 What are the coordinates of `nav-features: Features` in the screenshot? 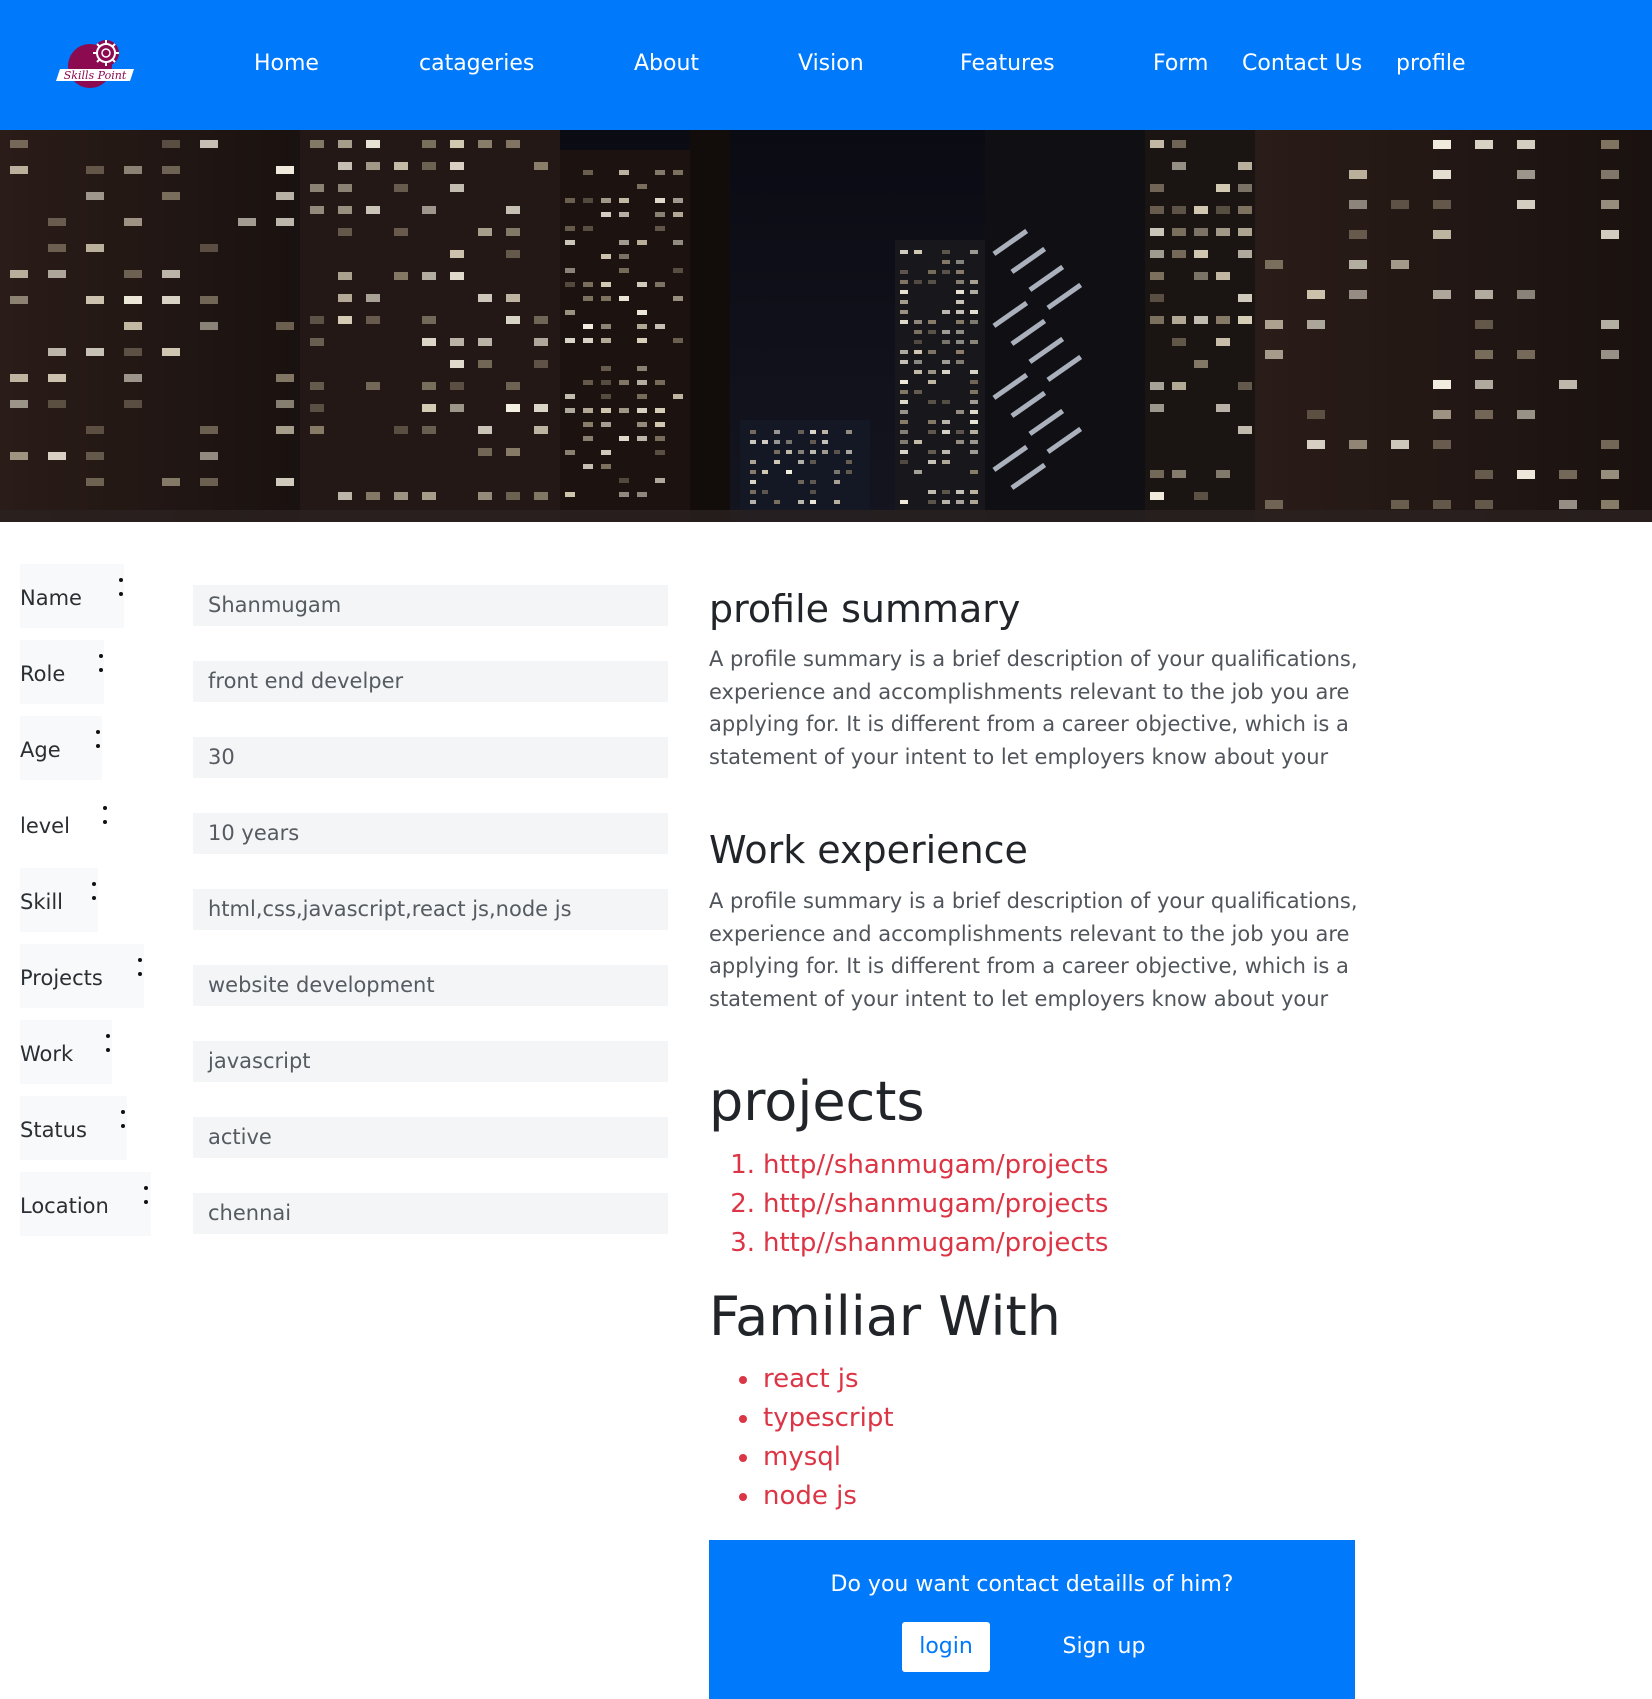 It's located at (1007, 64).